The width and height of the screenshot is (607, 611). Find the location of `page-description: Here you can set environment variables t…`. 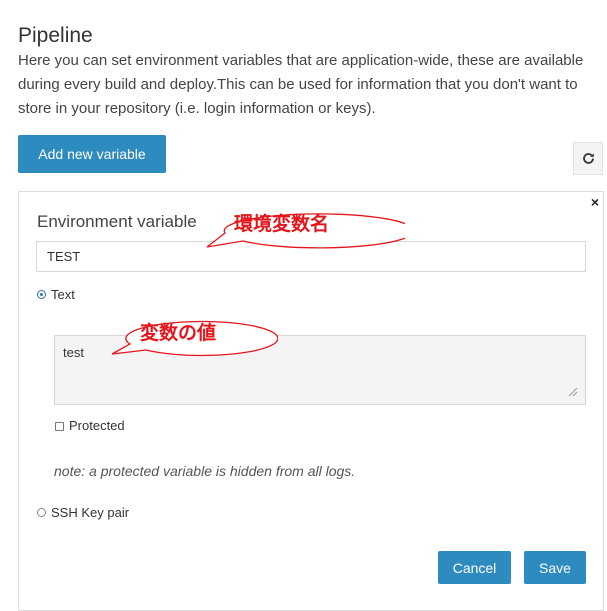

page-description: Here you can set environment variables t… is located at coordinates (301, 84).